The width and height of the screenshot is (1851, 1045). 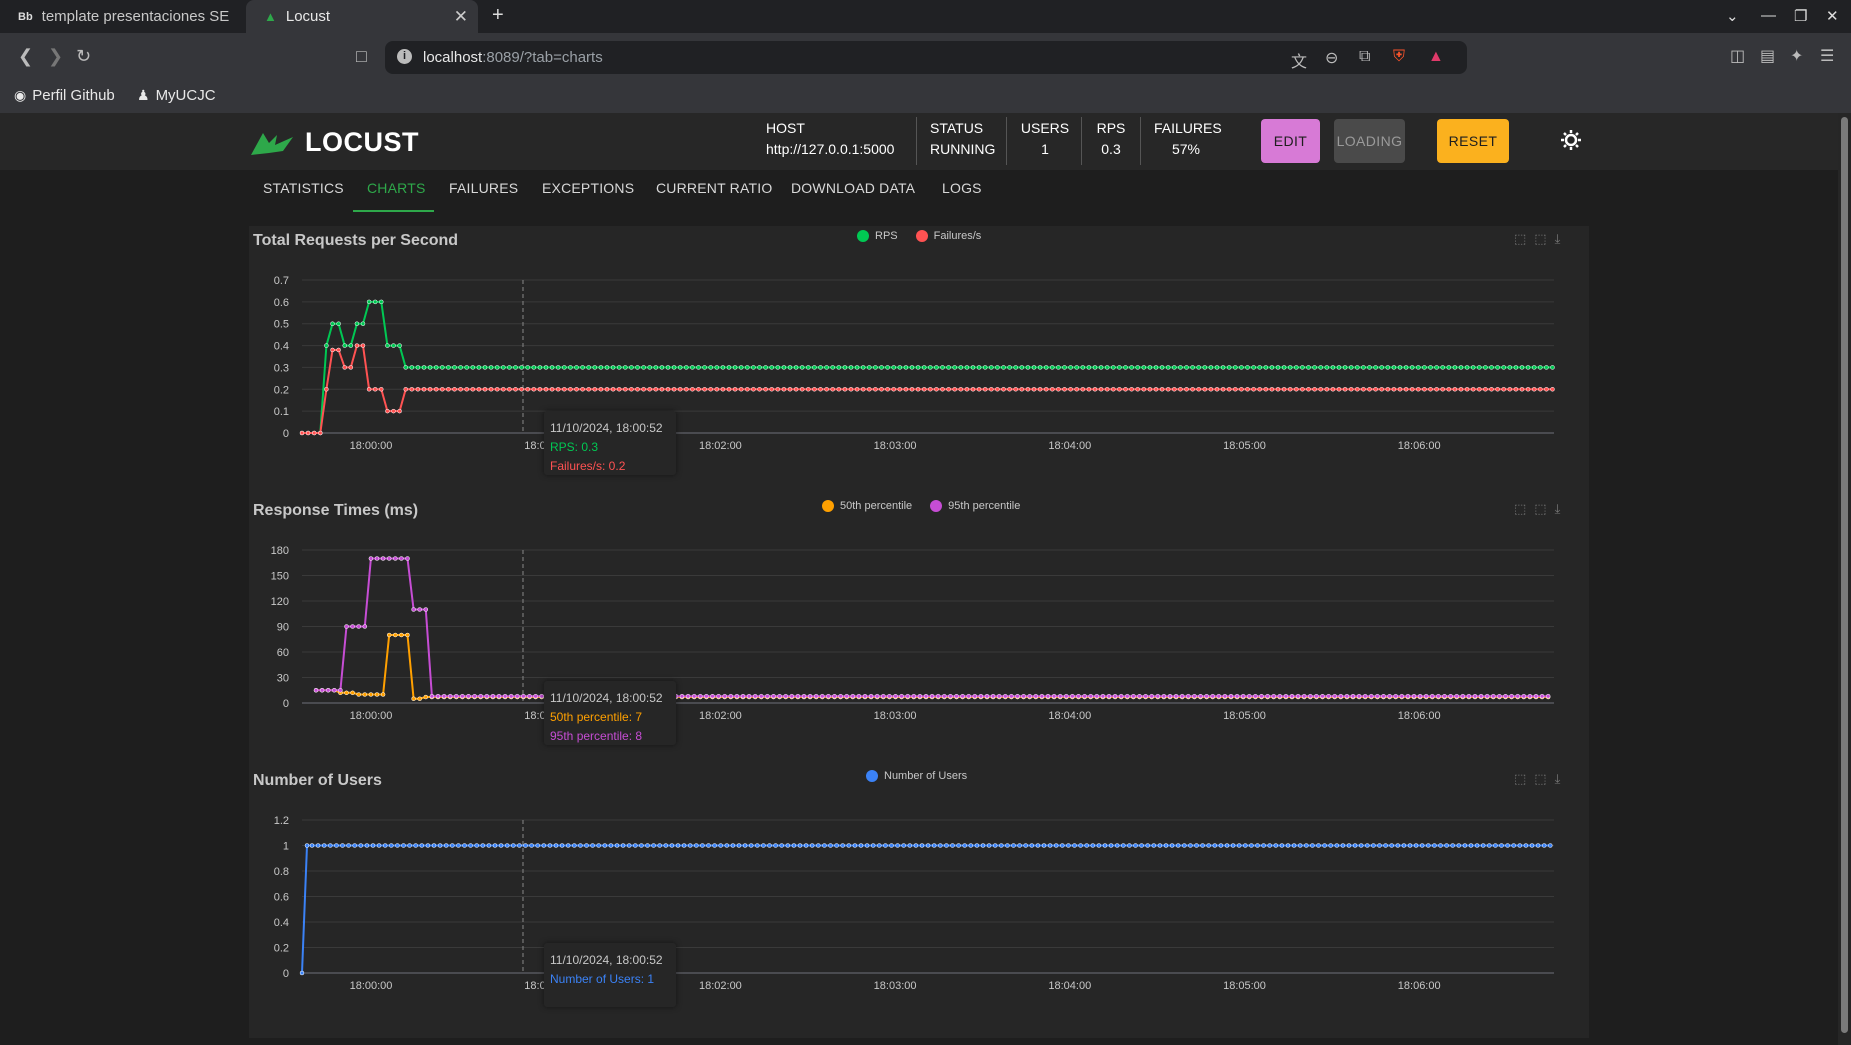 What do you see at coordinates (25, 56) in the screenshot?
I see `back-icon: ❮` at bounding box center [25, 56].